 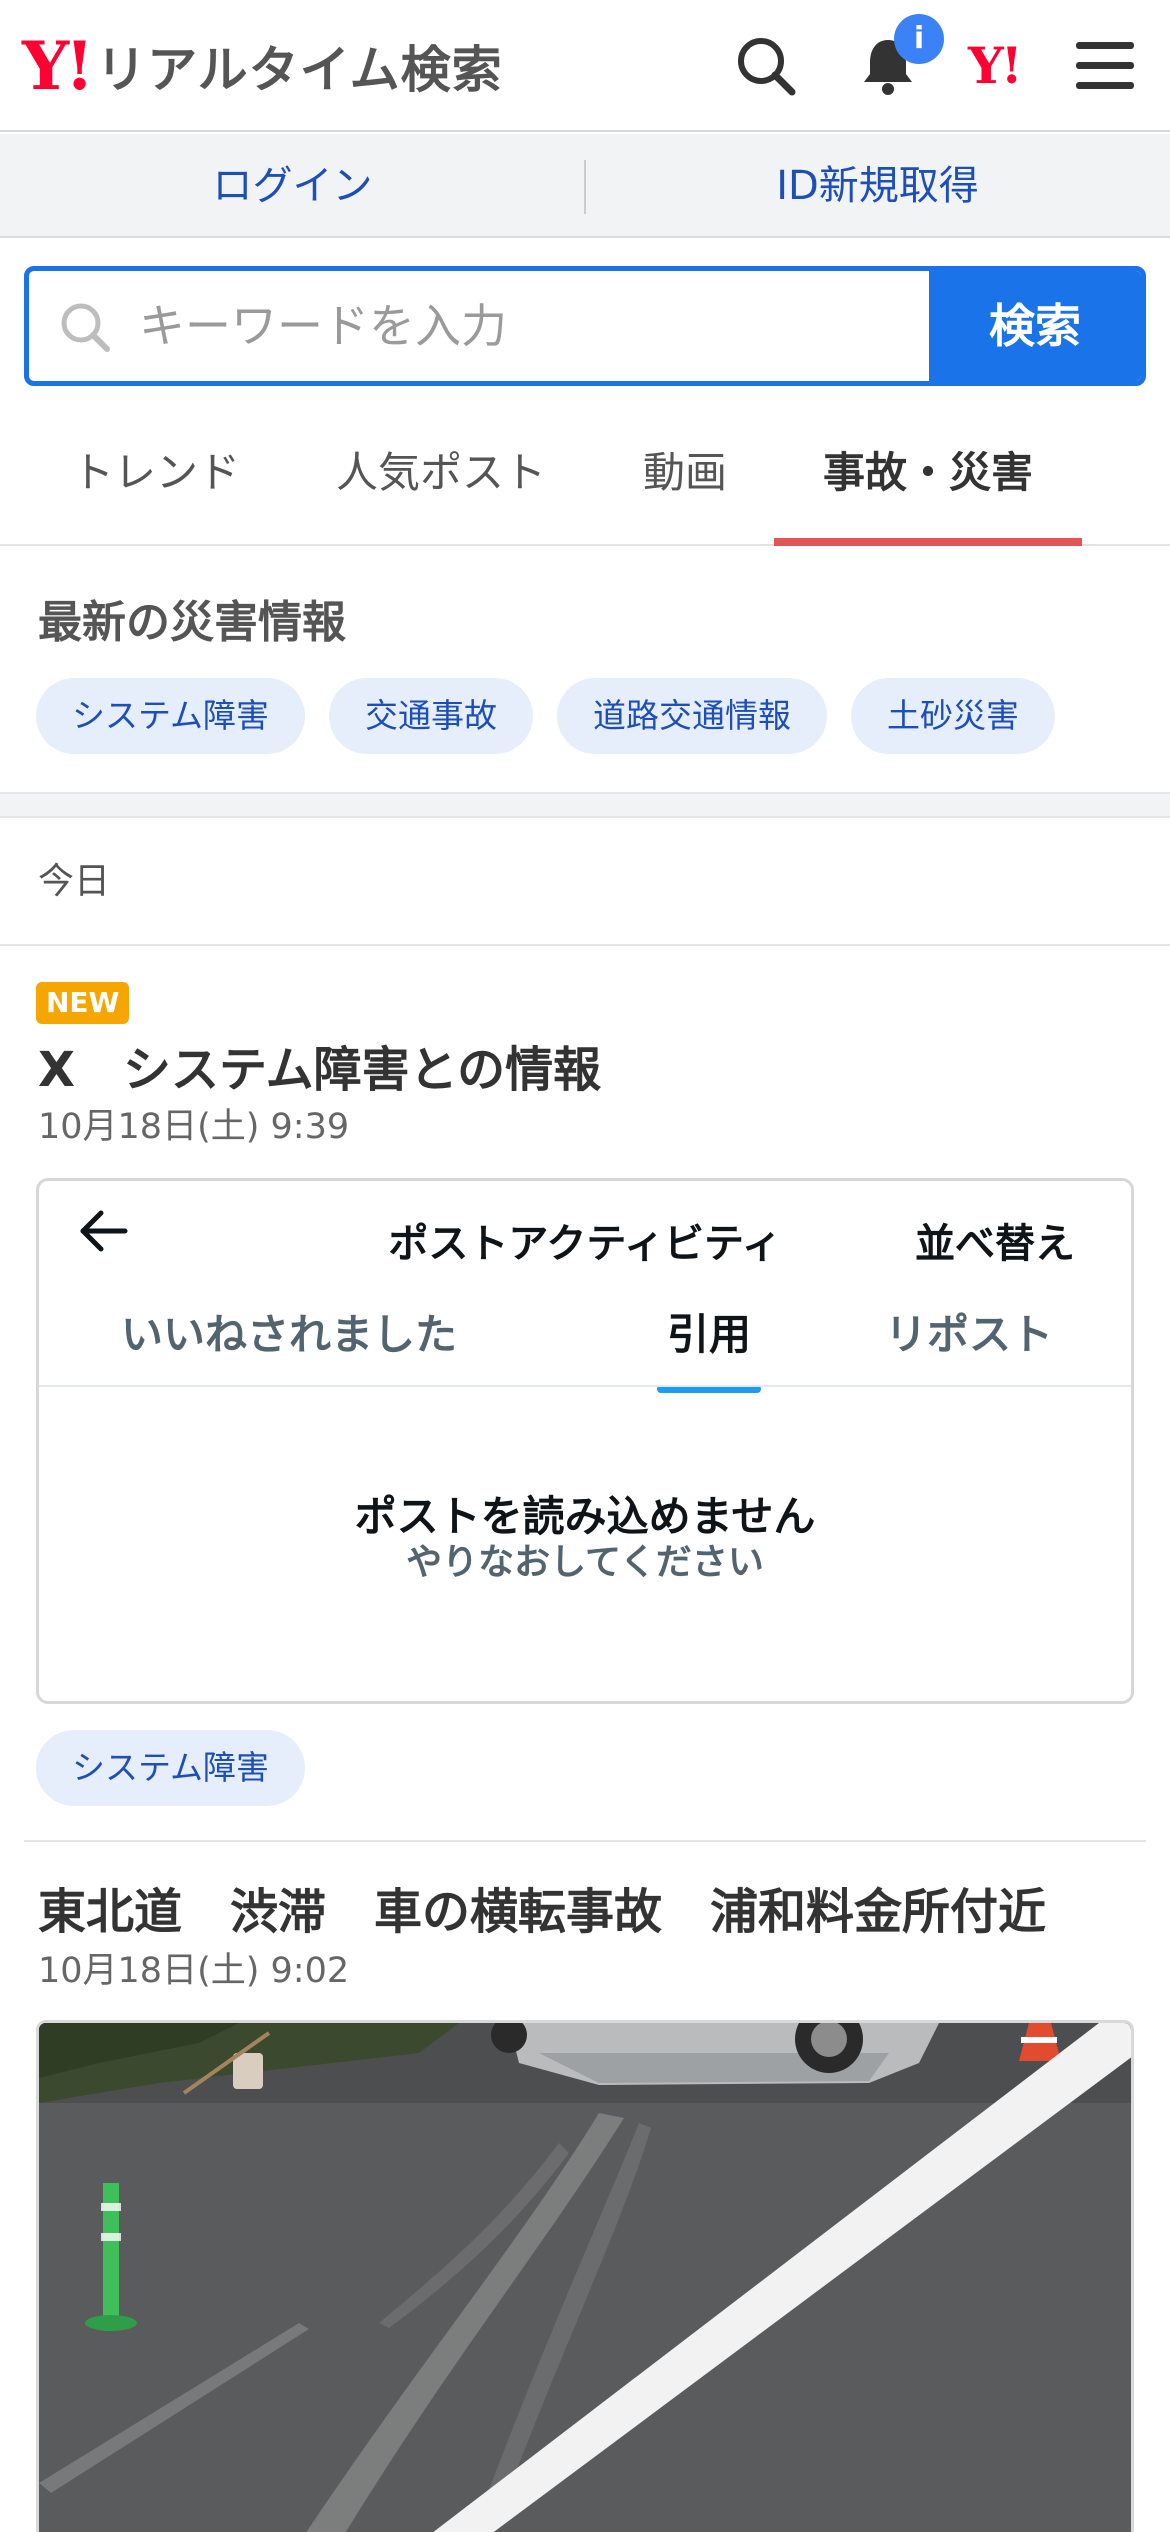 What do you see at coordinates (1035, 326) in the screenshot?
I see `search-button: 検索` at bounding box center [1035, 326].